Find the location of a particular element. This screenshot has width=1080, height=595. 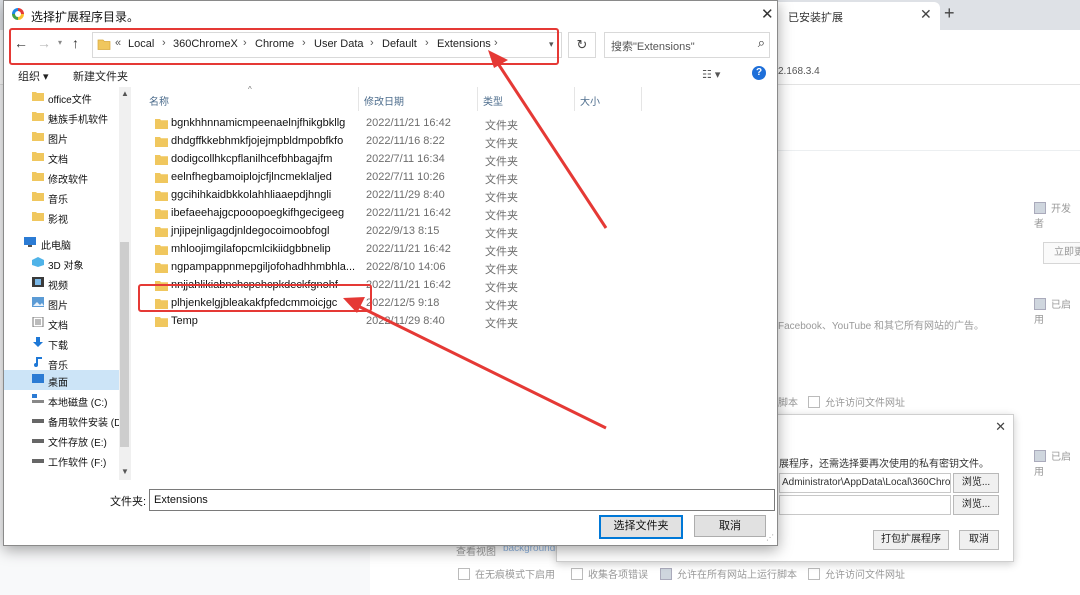

allow-all-sites-label: 允许在所有网站上运行脚本 is located at coordinates (737, 575).